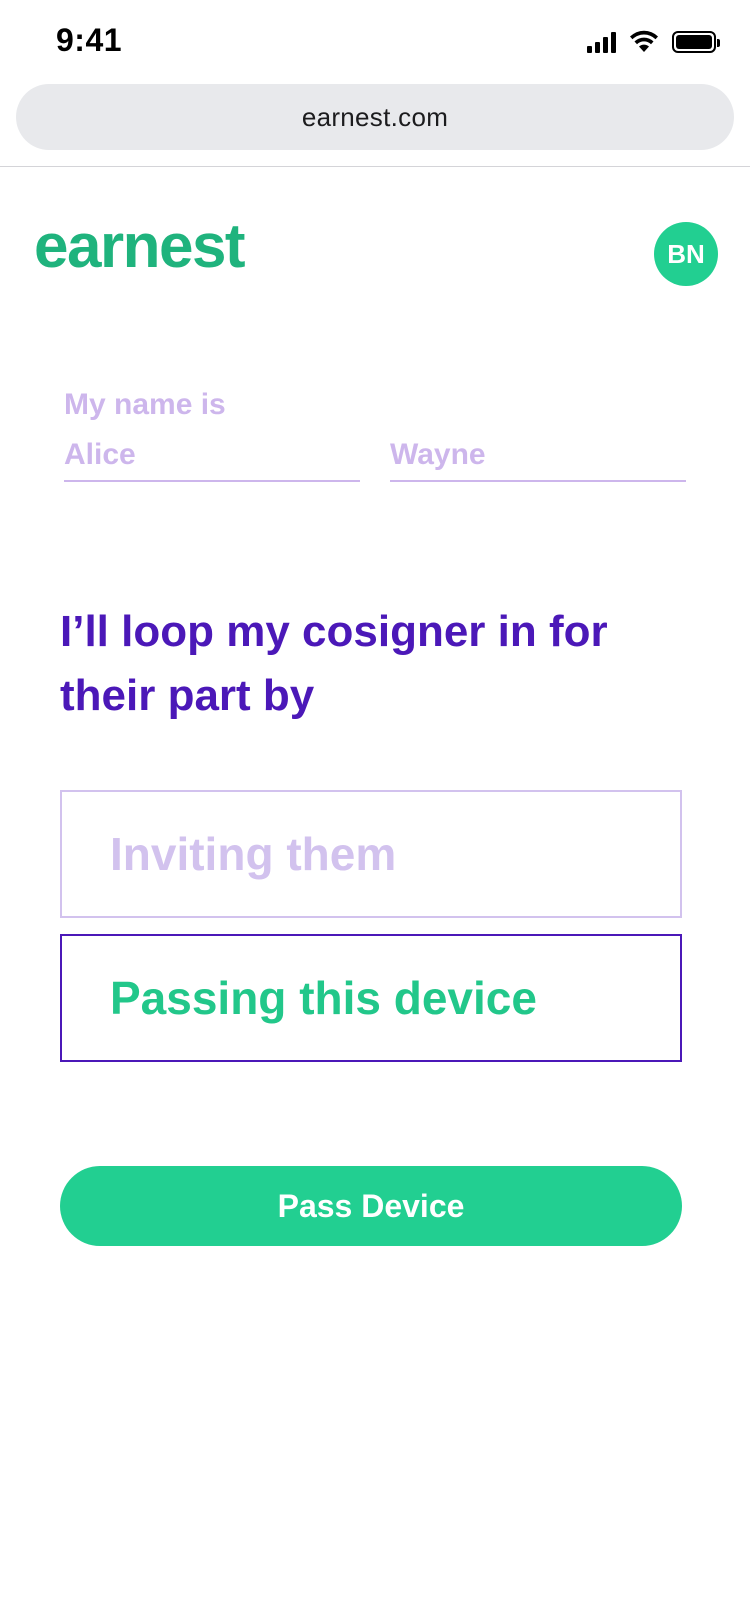 This screenshot has width=750, height=1624. What do you see at coordinates (371, 854) in the screenshot?
I see `option-inviting-them: Inviting them` at bounding box center [371, 854].